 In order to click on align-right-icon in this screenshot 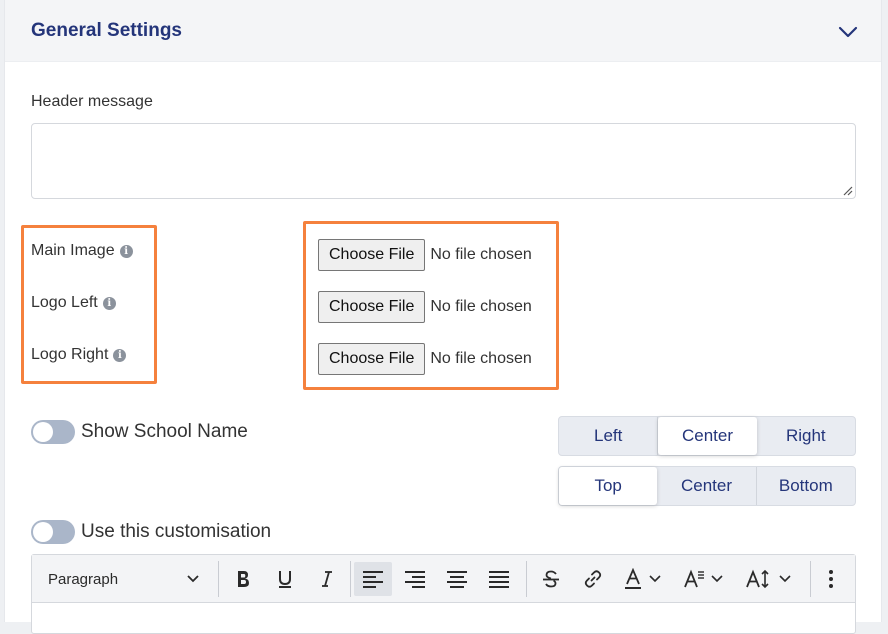, I will do `click(415, 579)`.